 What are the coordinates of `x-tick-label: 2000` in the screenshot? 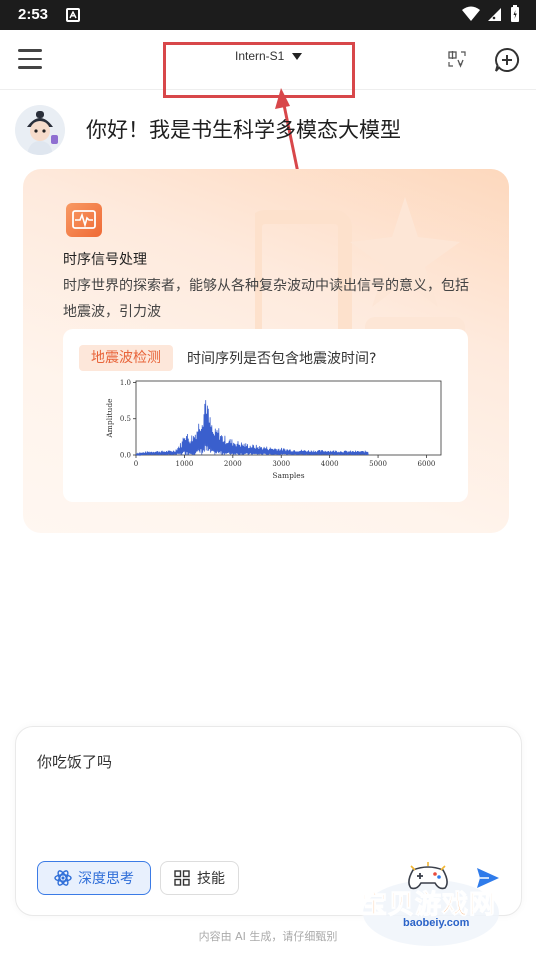 It's located at (233, 464).